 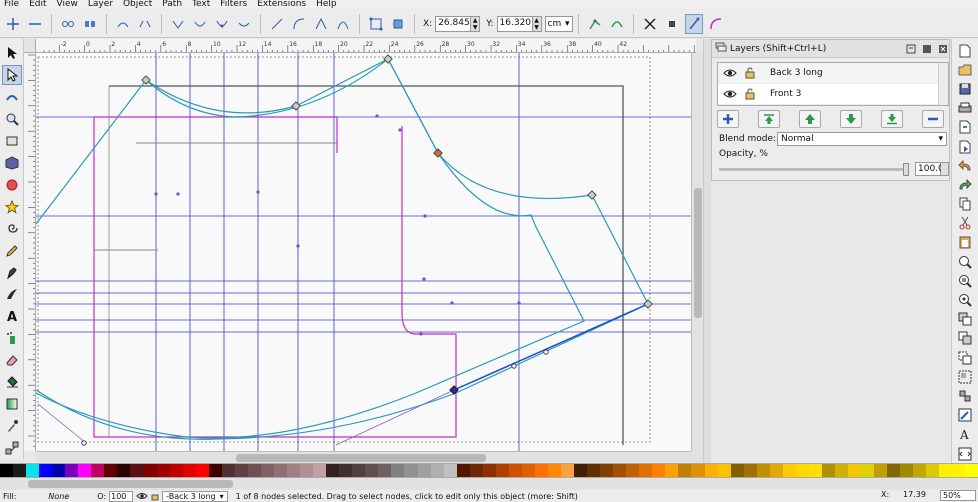 What do you see at coordinates (650, 24) in the screenshot?
I see `show-transform-handles-icon` at bounding box center [650, 24].